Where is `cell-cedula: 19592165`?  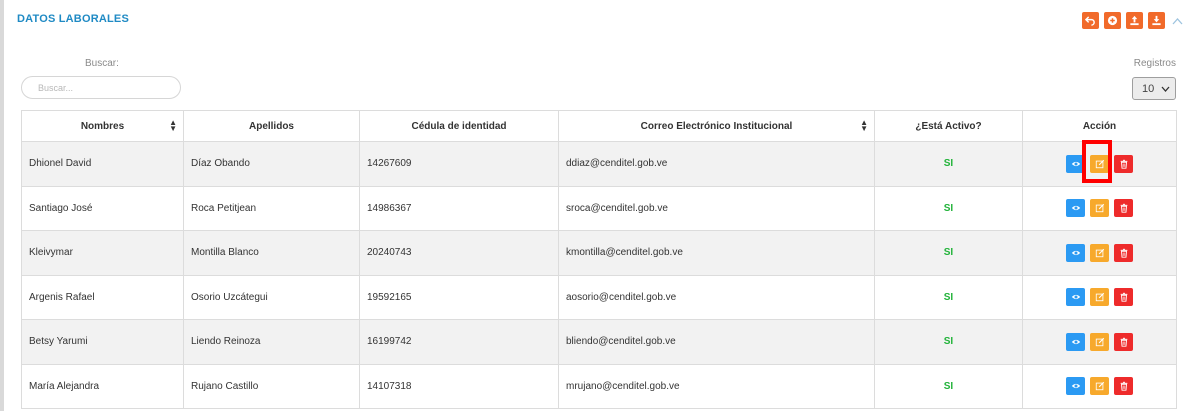 cell-cedula: 19592165 is located at coordinates (459, 297).